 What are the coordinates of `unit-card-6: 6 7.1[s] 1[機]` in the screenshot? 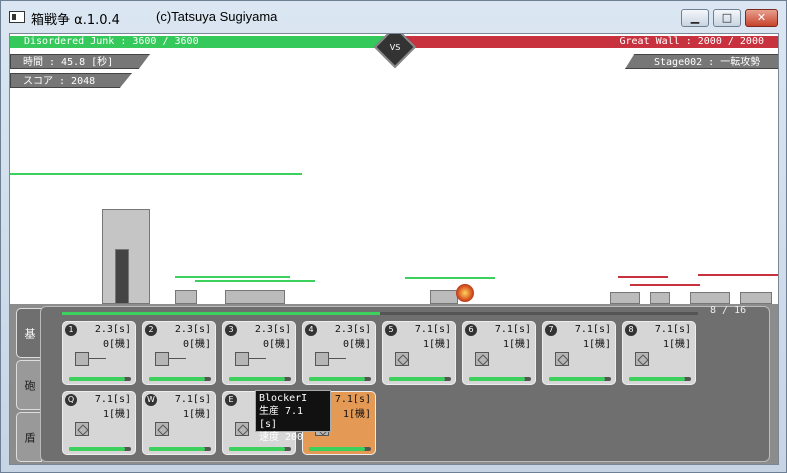 It's located at (499, 353).